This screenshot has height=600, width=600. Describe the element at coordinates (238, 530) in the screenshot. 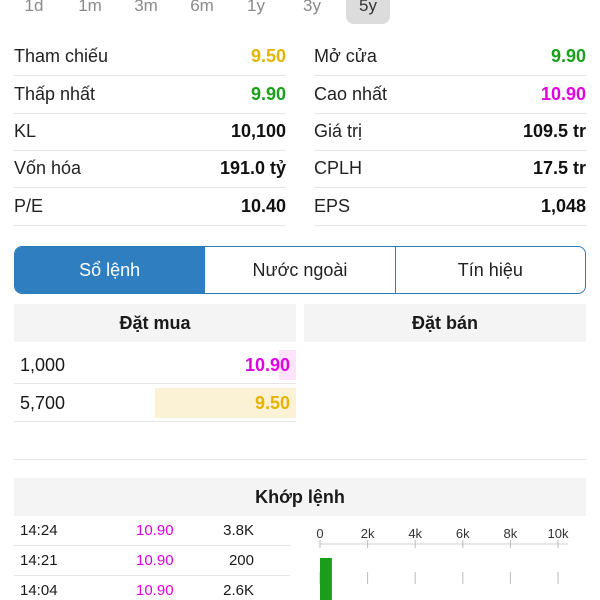

I see `matched-volume: 3.8K` at that location.